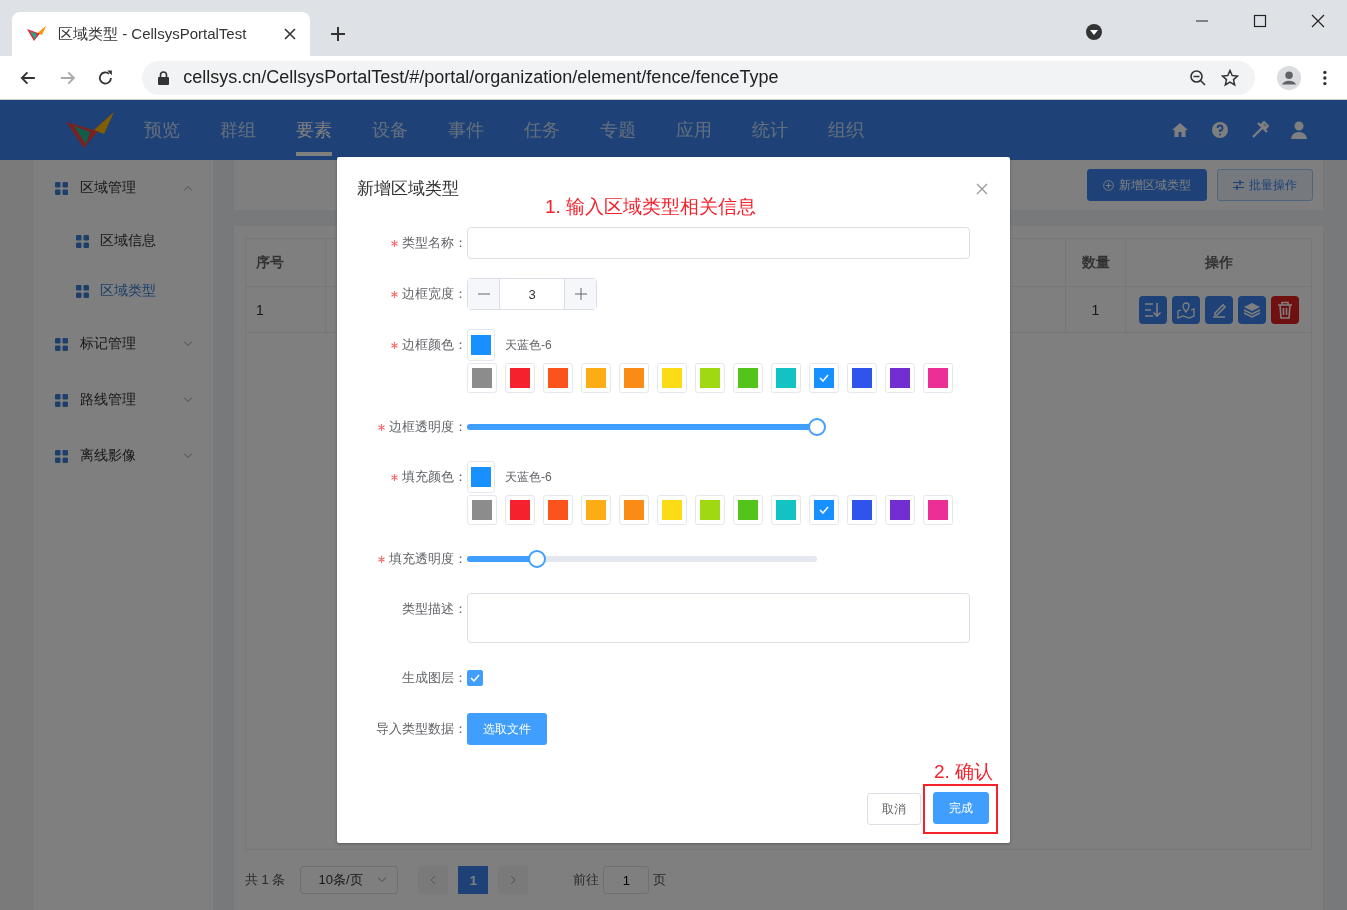  I want to click on map-pin-button, so click(1185, 309).